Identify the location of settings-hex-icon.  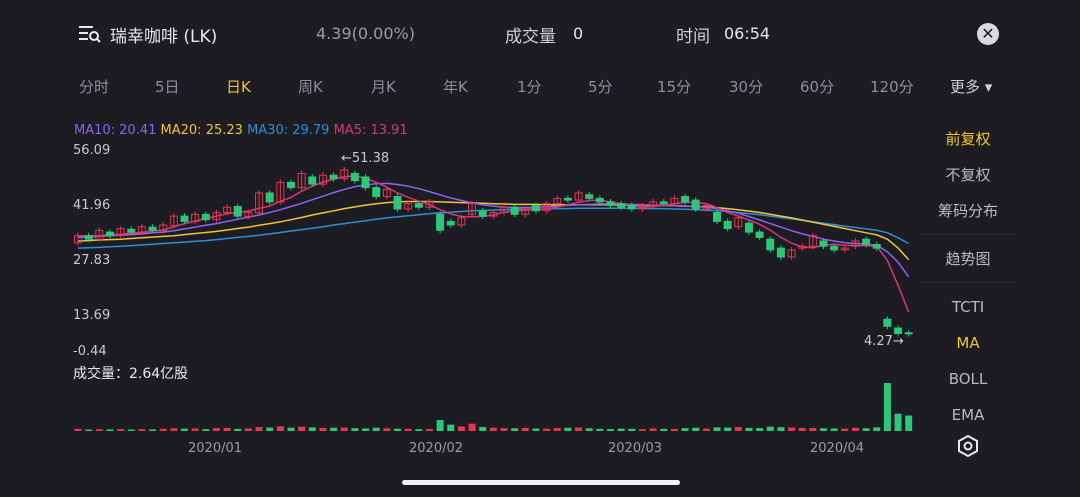
(968, 446).